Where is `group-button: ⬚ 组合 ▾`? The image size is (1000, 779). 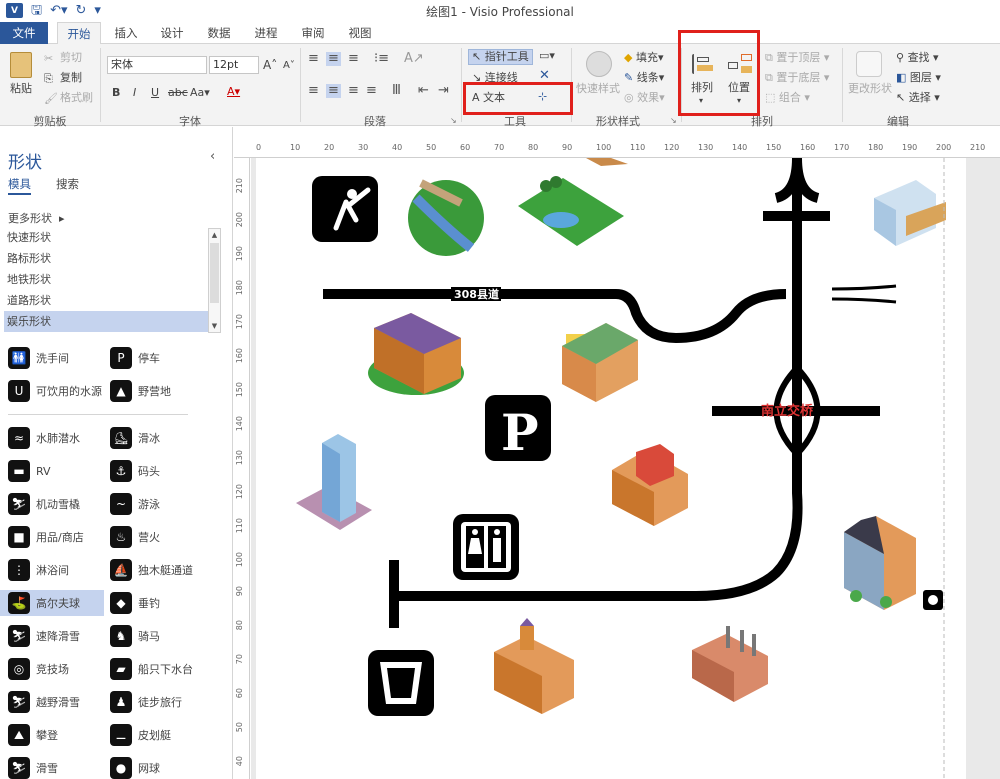 group-button: ⬚ 组合 ▾ is located at coordinates (787, 98).